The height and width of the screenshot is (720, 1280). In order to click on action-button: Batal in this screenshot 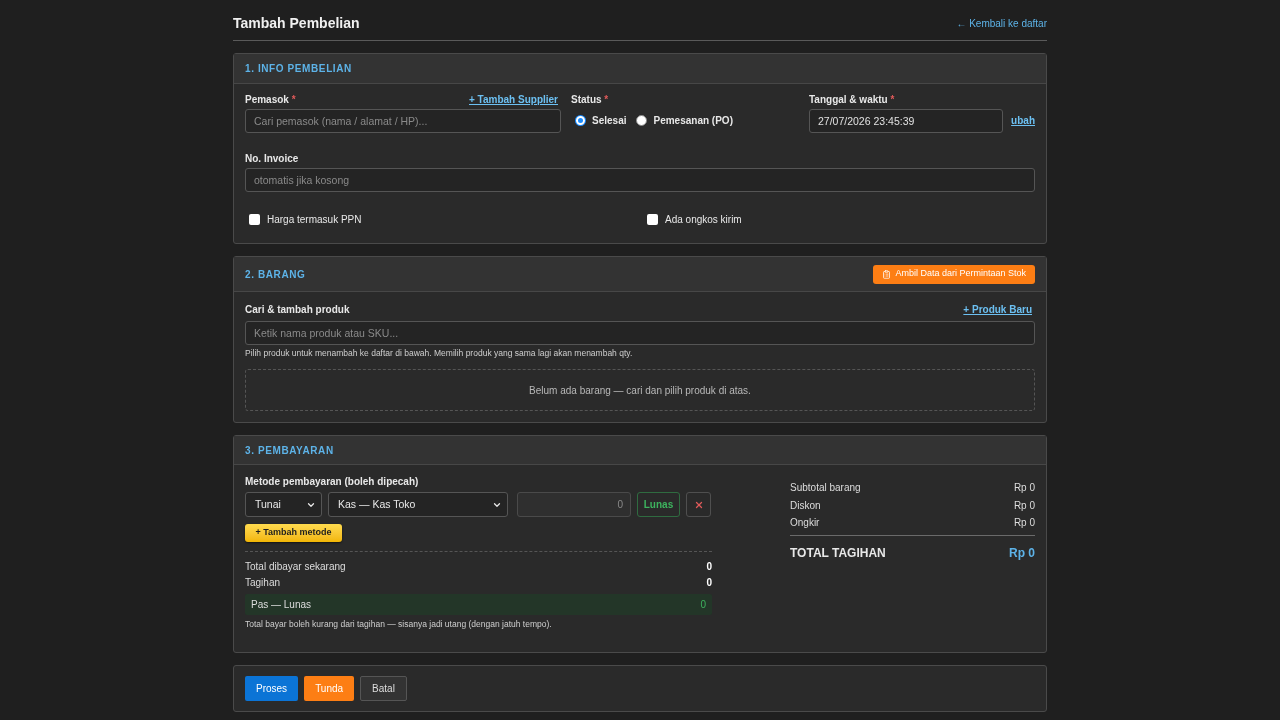, I will do `click(383, 688)`.